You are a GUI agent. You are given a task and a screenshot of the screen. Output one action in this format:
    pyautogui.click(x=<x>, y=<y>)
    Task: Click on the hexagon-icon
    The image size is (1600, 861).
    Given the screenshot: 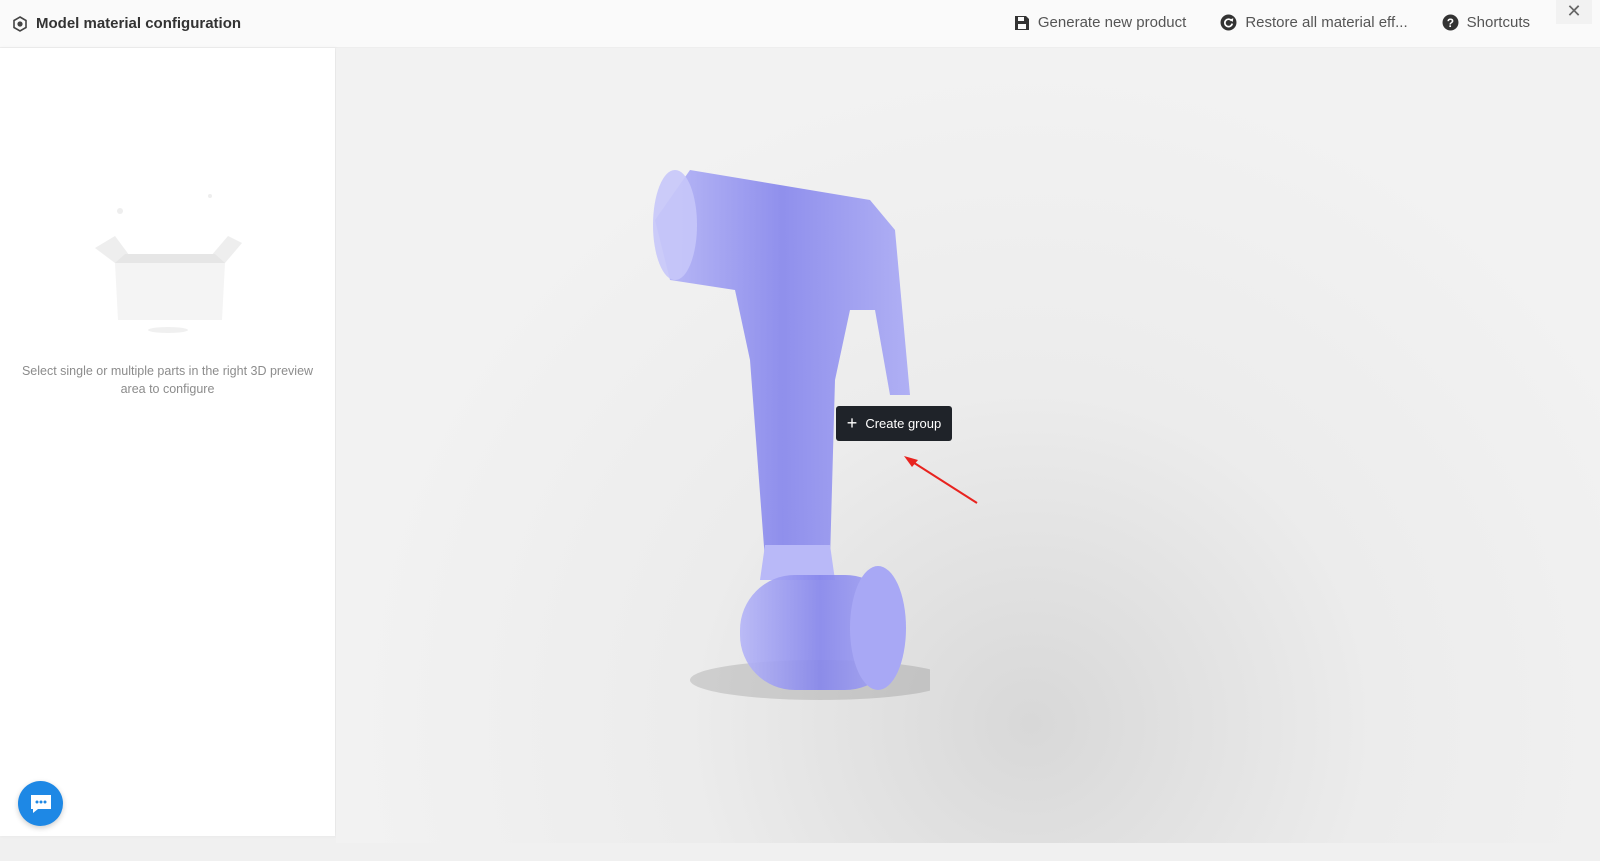 What is the action you would take?
    pyautogui.click(x=20, y=23)
    